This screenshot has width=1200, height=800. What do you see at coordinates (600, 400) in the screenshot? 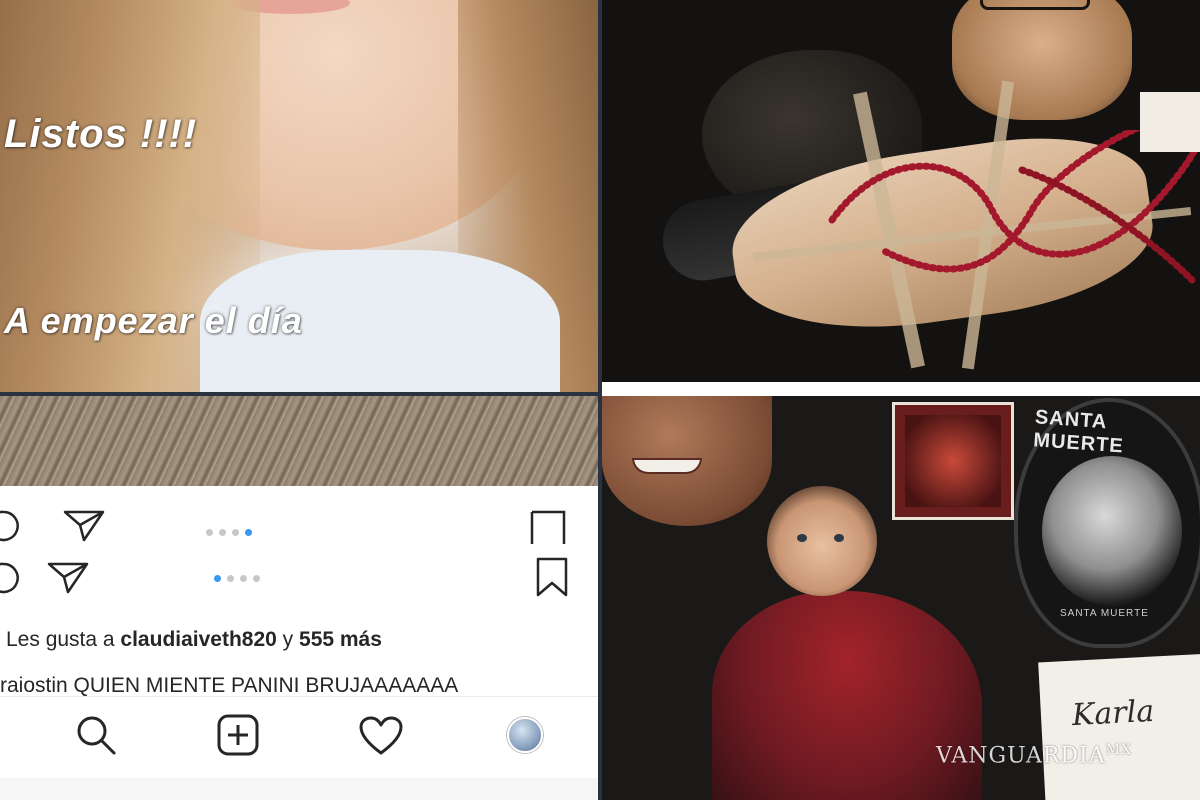
I see `collage-divider-vertical` at bounding box center [600, 400].